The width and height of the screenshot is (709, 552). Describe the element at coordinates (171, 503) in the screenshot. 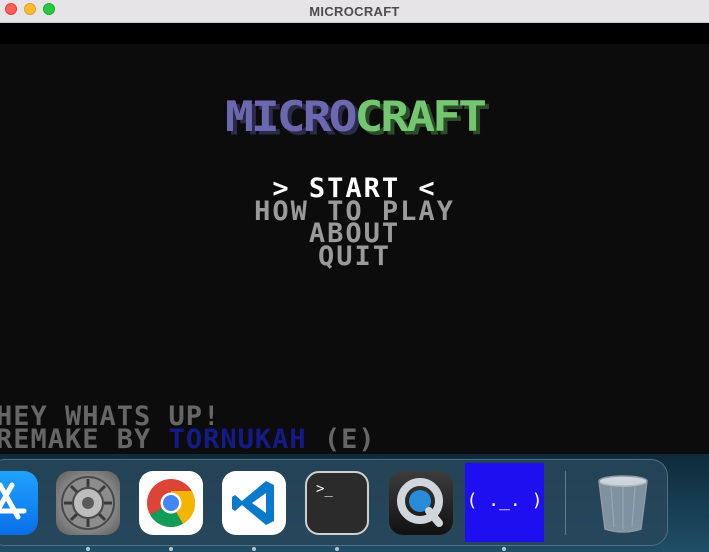

I see `chrome-icon` at that location.